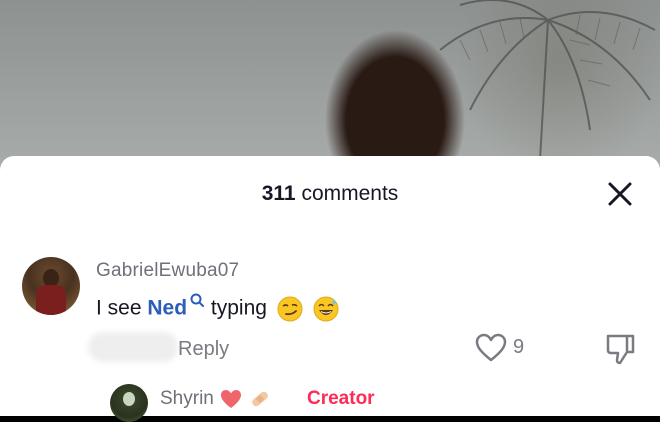  What do you see at coordinates (231, 399) in the screenshot?
I see `red-heart-icon` at bounding box center [231, 399].